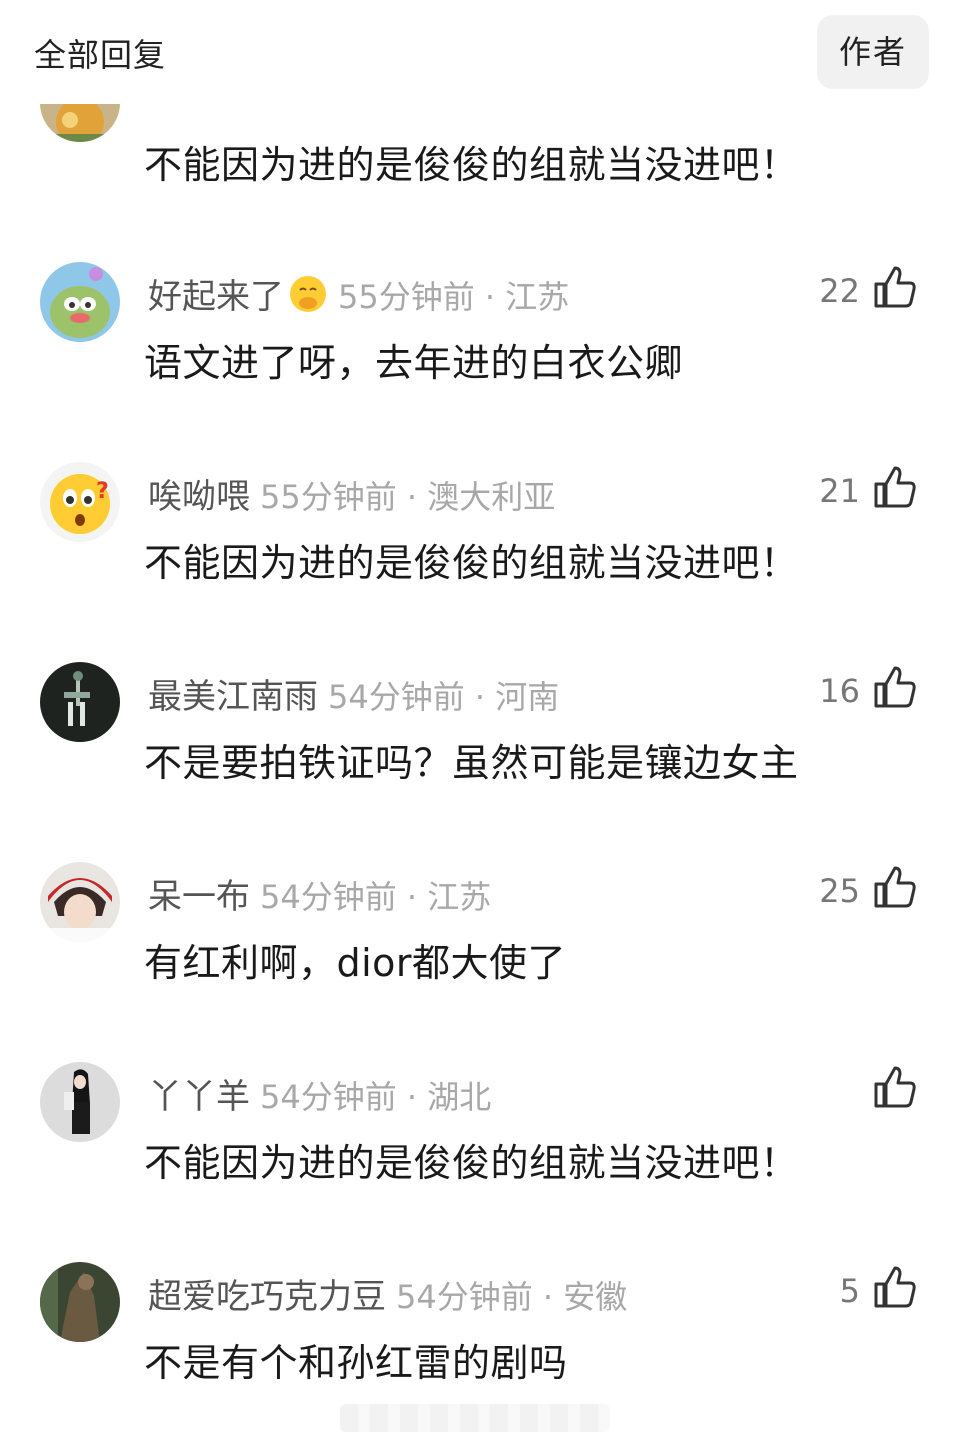 Image resolution: width=960 pixels, height=1438 pixels. I want to click on comment-item: 最美江南雨 54分钟前 · 河南 16 不是要拍铁证吗？虽然可能是镶边女主, so click(480, 762).